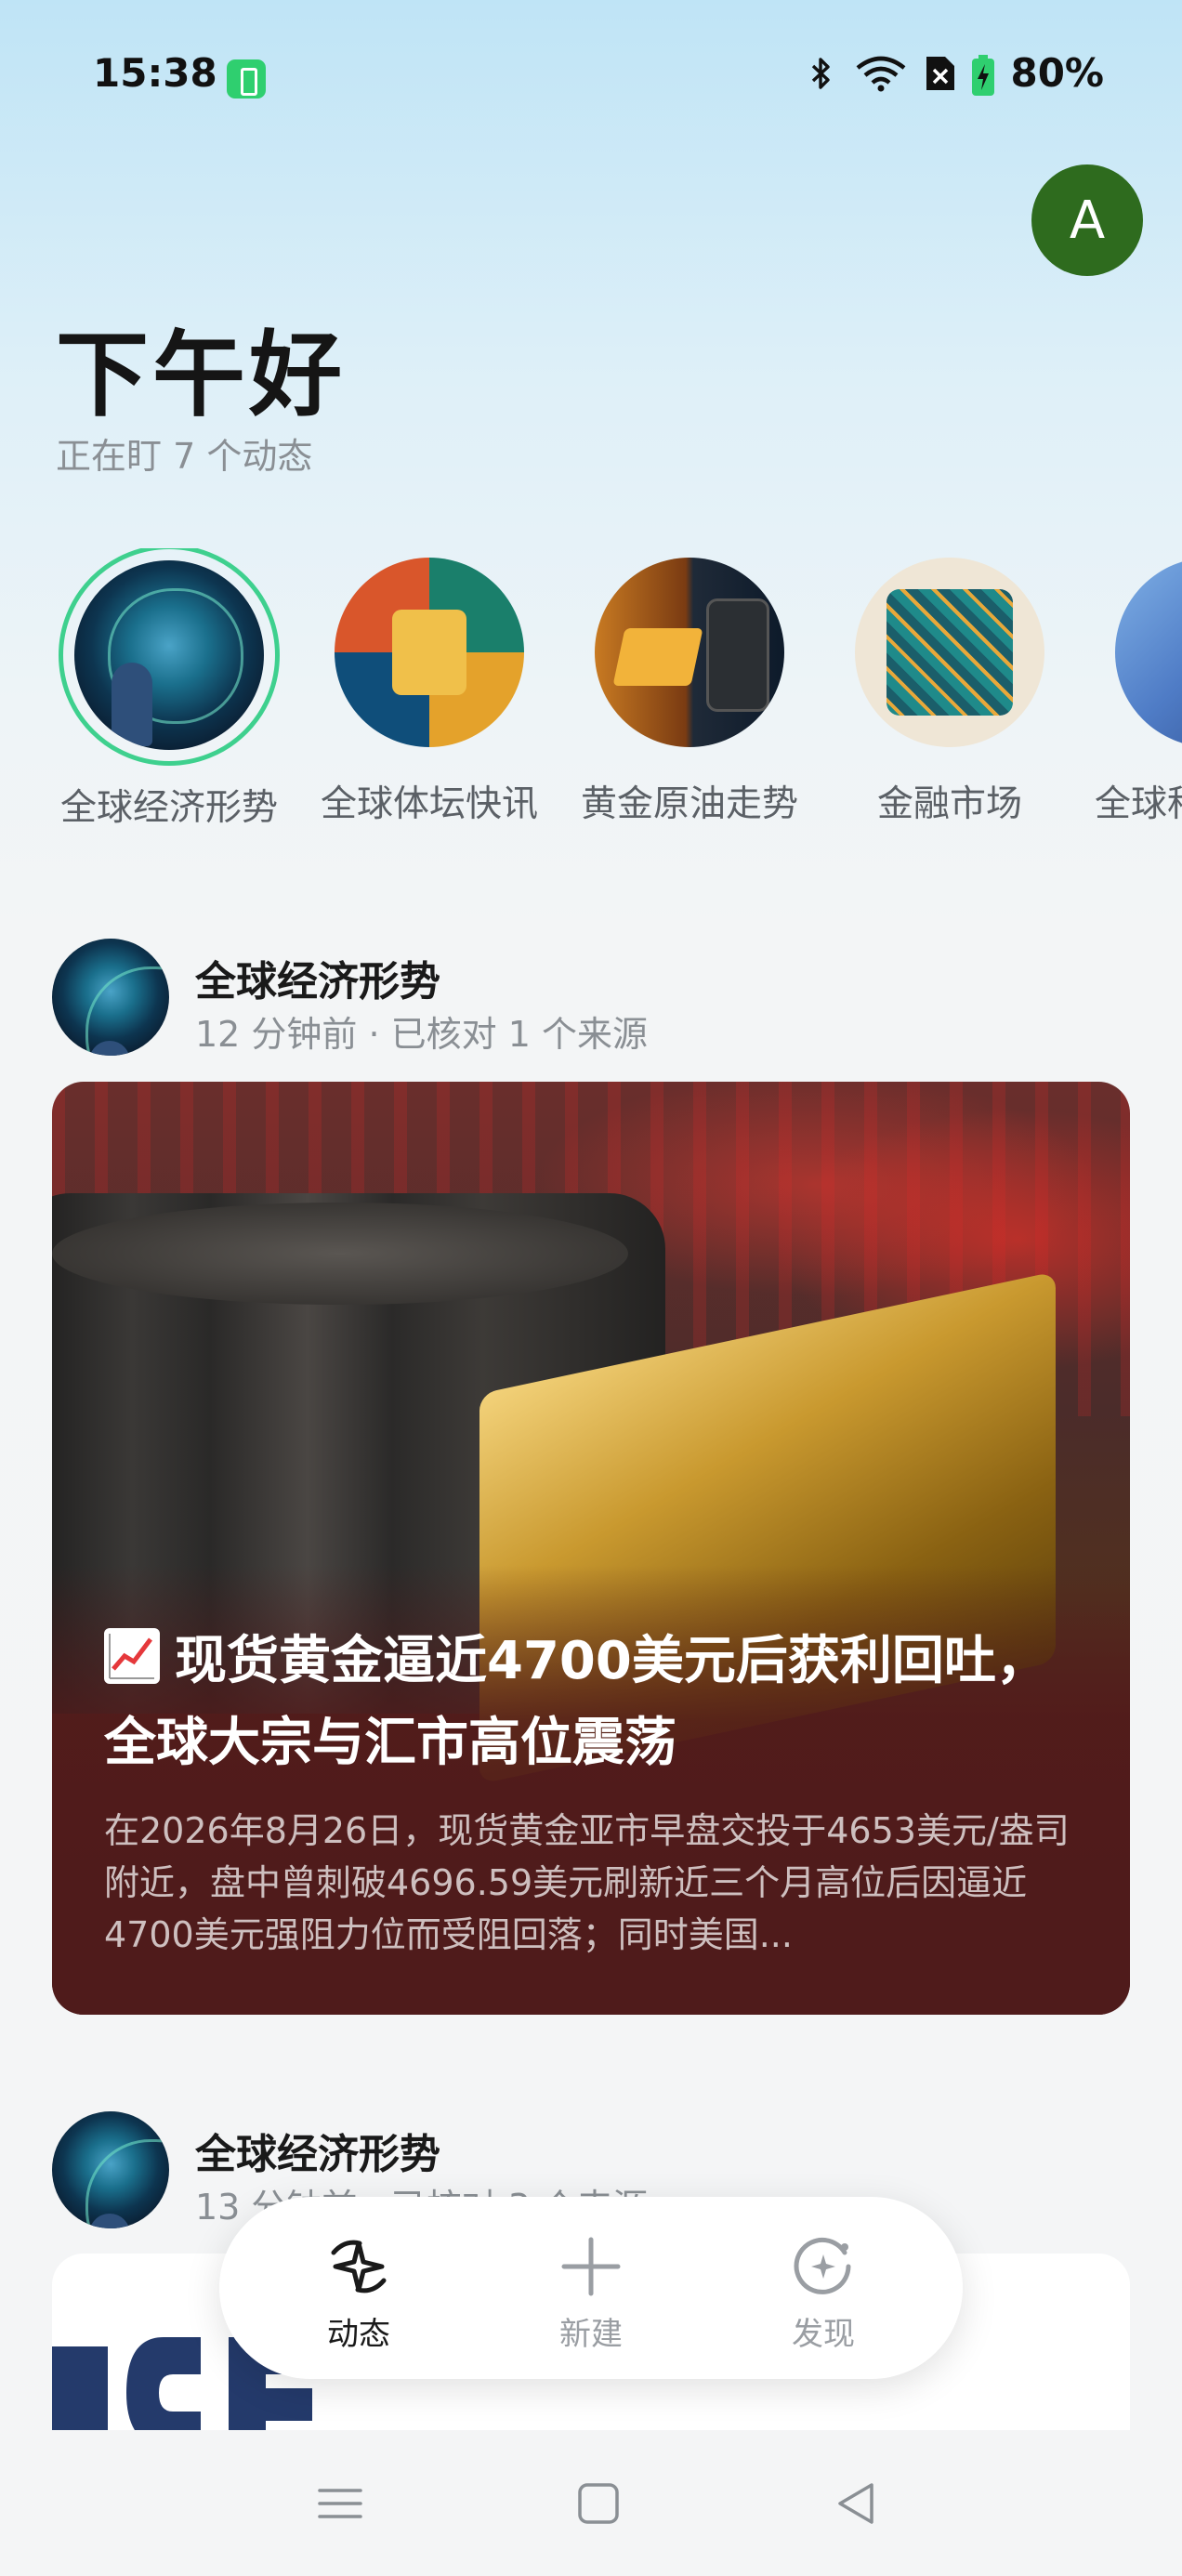  I want to click on plus-icon, so click(591, 2266).